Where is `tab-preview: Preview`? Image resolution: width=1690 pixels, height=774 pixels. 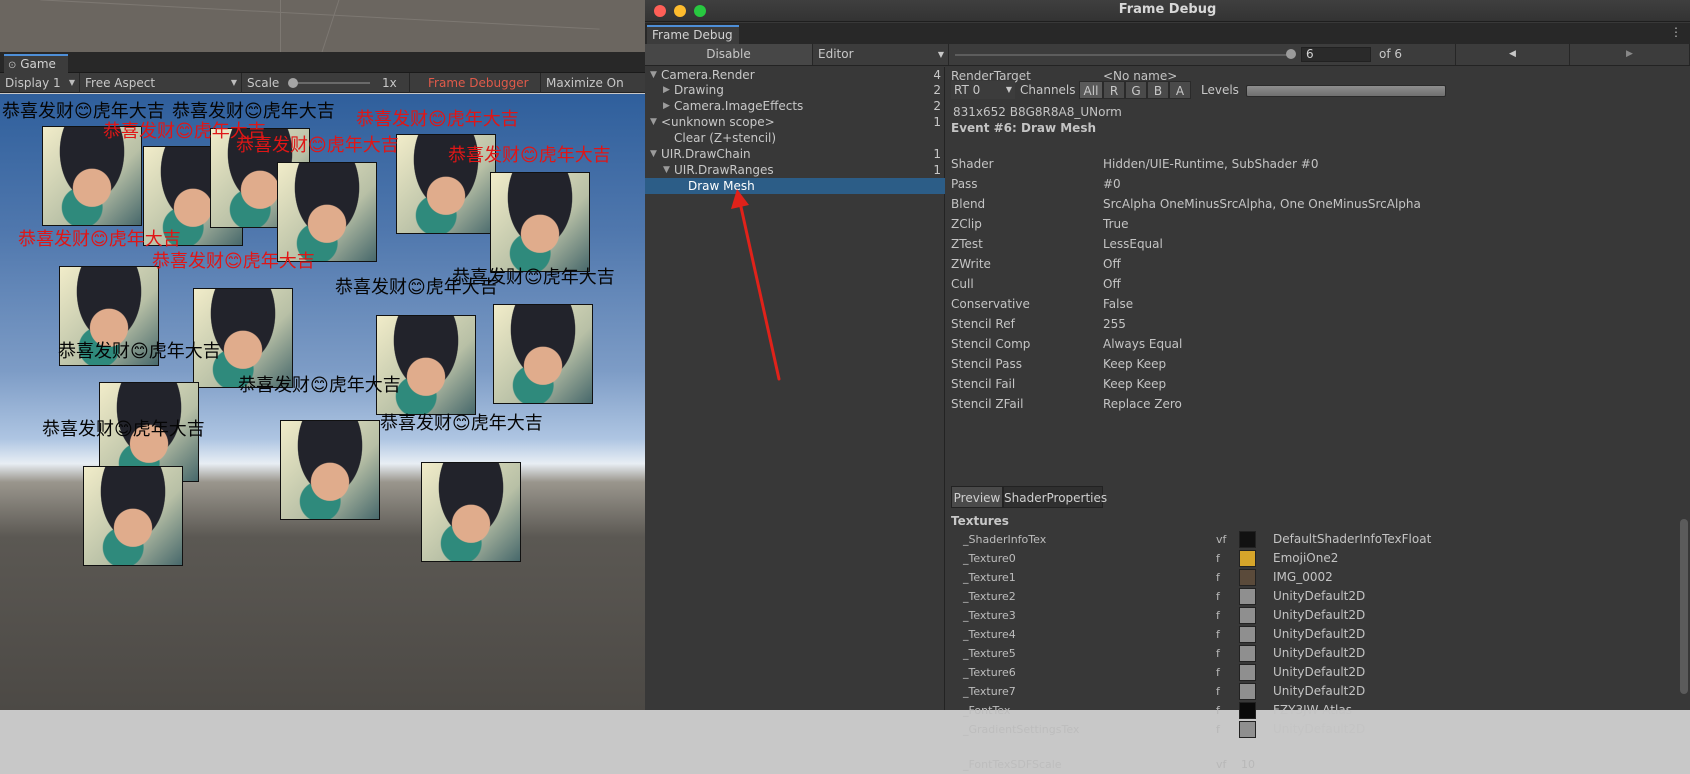
tab-preview: Preview is located at coordinates (977, 497).